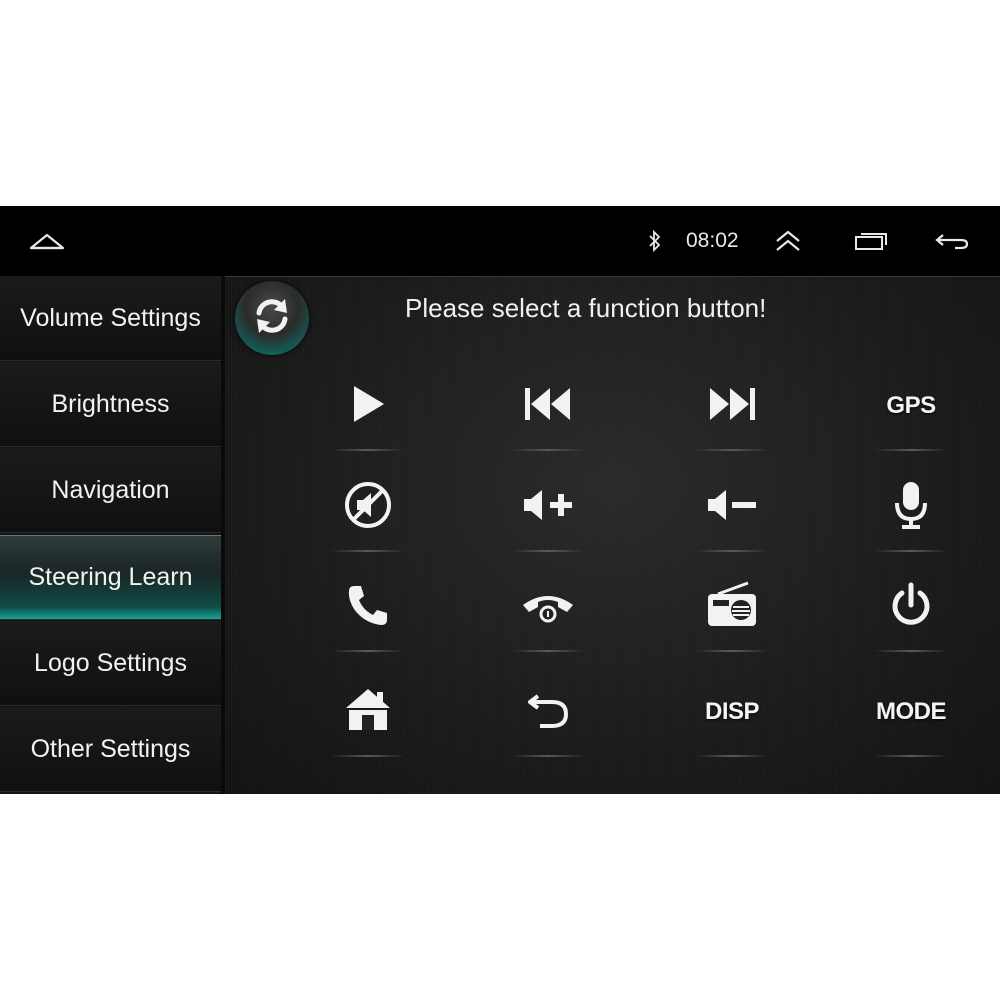 The width and height of the screenshot is (1000, 1000). I want to click on hang-up-button, so click(548, 607).